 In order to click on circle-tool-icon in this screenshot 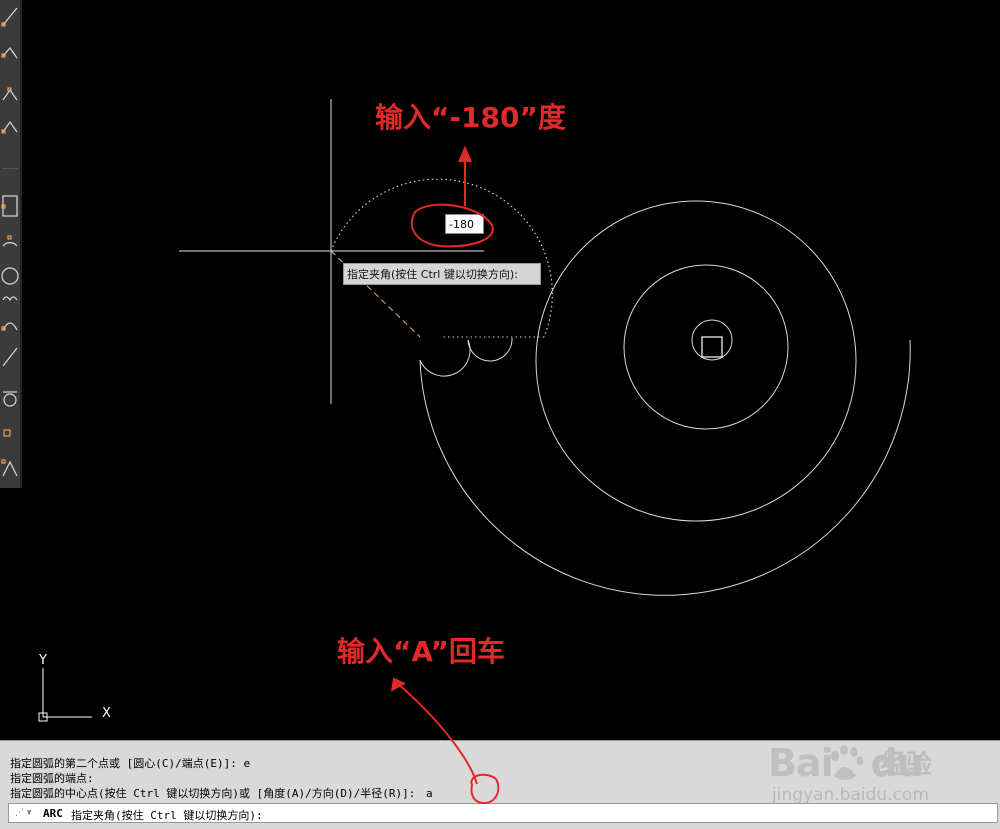, I will do `click(10, 276)`.